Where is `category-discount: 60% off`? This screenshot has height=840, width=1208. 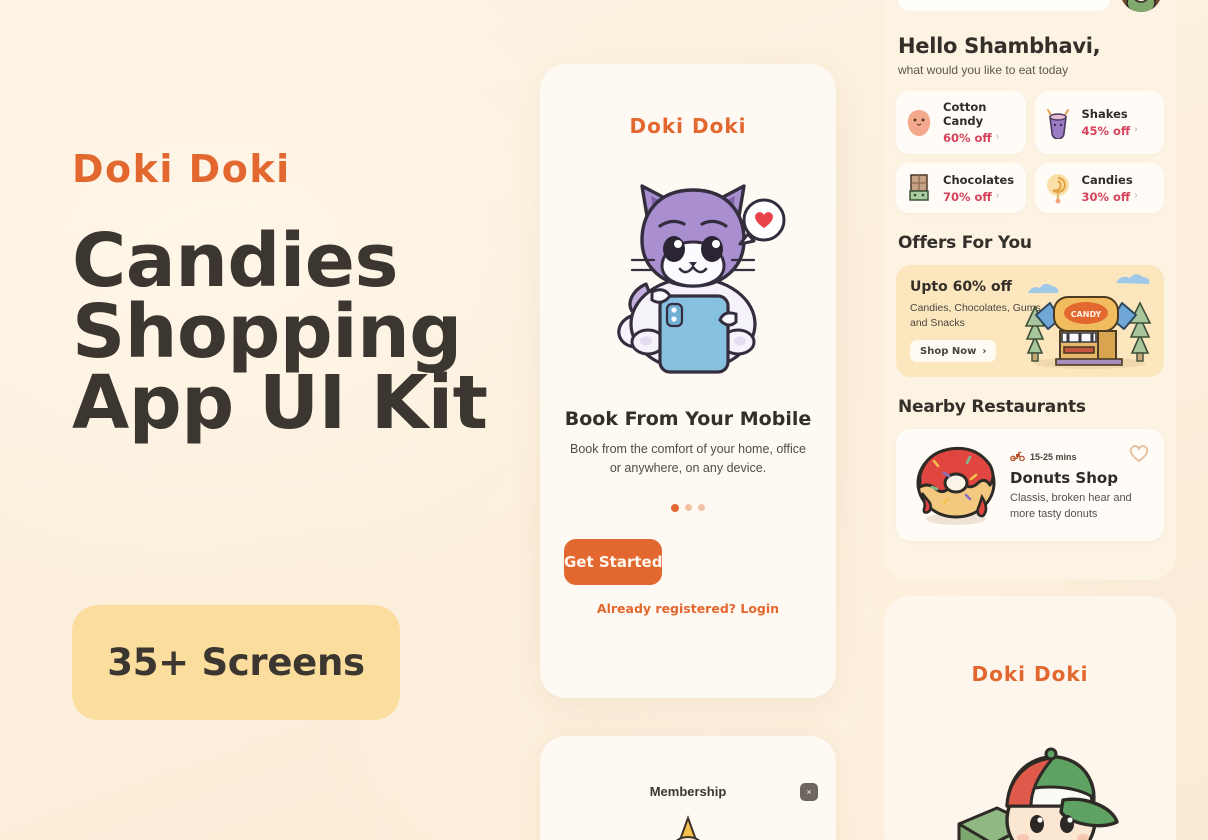
category-discount: 60% off is located at coordinates (967, 138).